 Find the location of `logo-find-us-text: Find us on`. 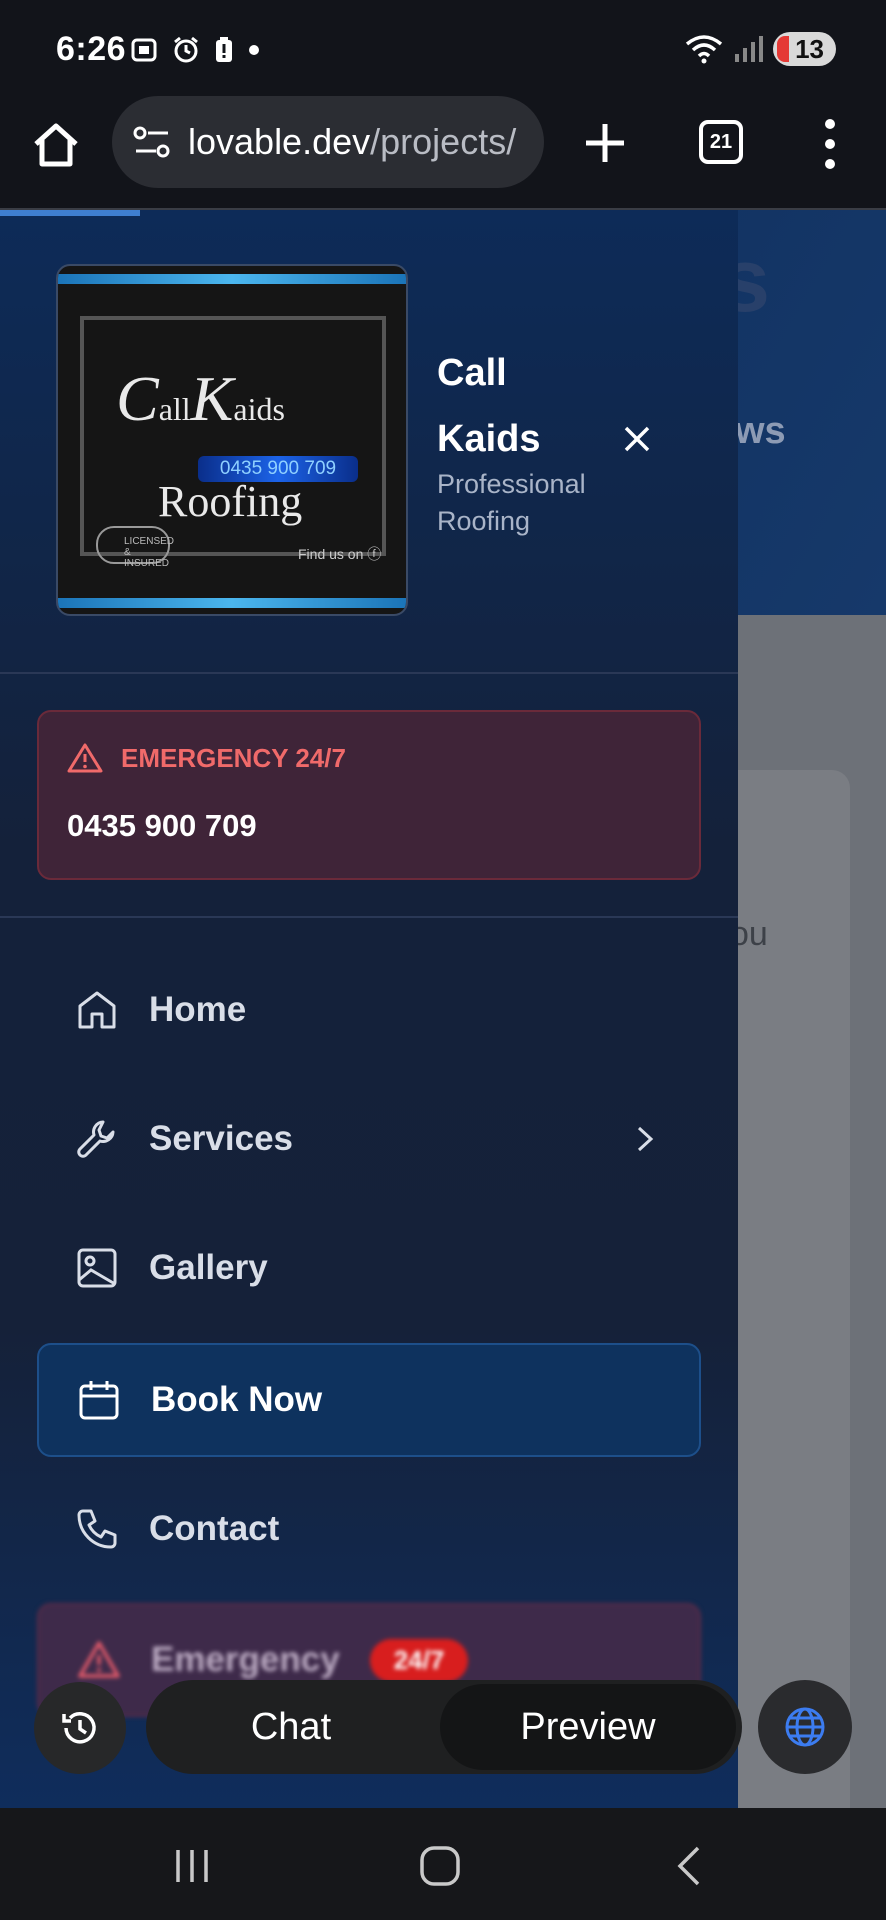

logo-find-us-text: Find us on is located at coordinates (331, 554).